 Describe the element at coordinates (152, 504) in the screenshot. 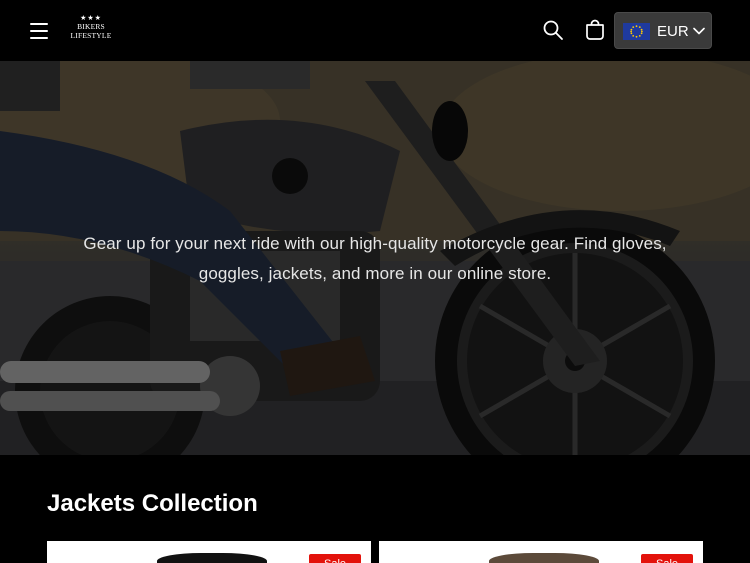

I see `collection-title: Jackets Collection` at that location.